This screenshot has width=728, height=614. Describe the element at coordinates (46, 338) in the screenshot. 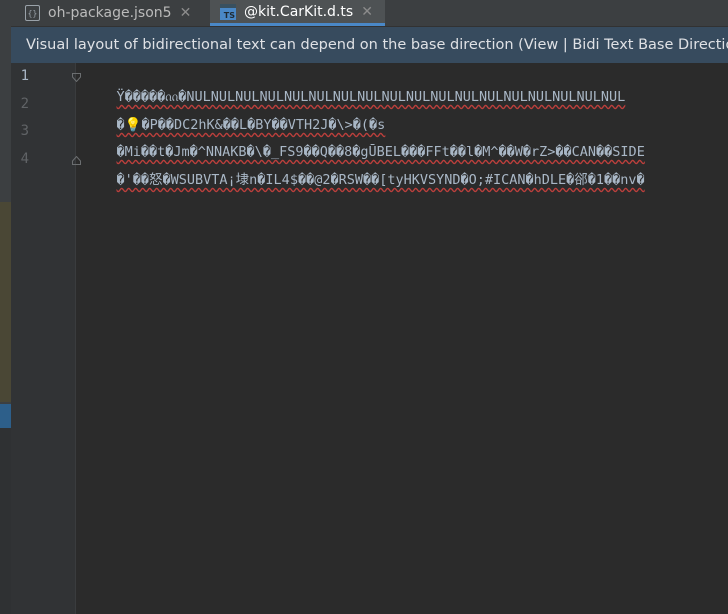

I see `editor-gutter: 1 2 3 4` at that location.